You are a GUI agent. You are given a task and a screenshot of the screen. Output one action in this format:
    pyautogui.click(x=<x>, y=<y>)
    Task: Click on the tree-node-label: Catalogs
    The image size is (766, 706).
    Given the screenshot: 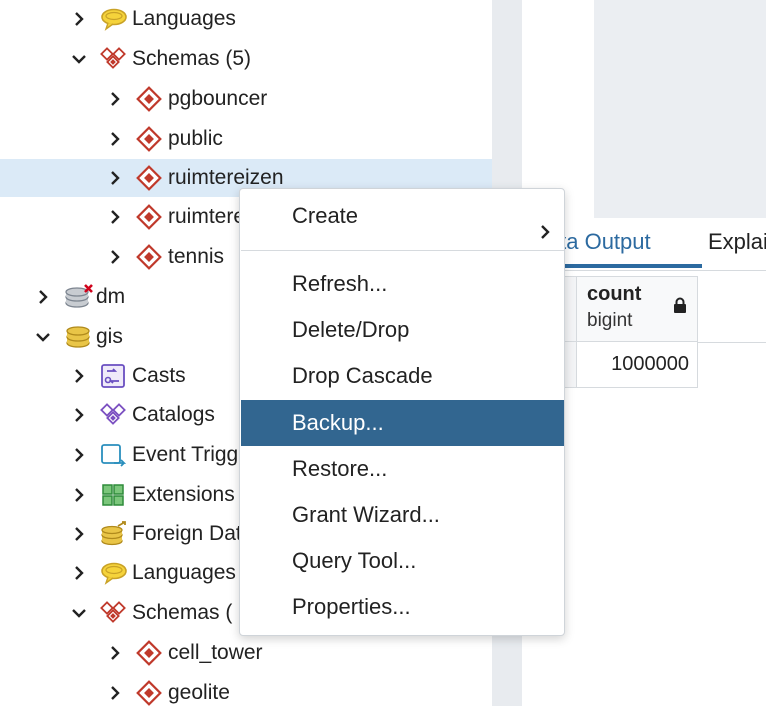 What is the action you would take?
    pyautogui.click(x=173, y=414)
    